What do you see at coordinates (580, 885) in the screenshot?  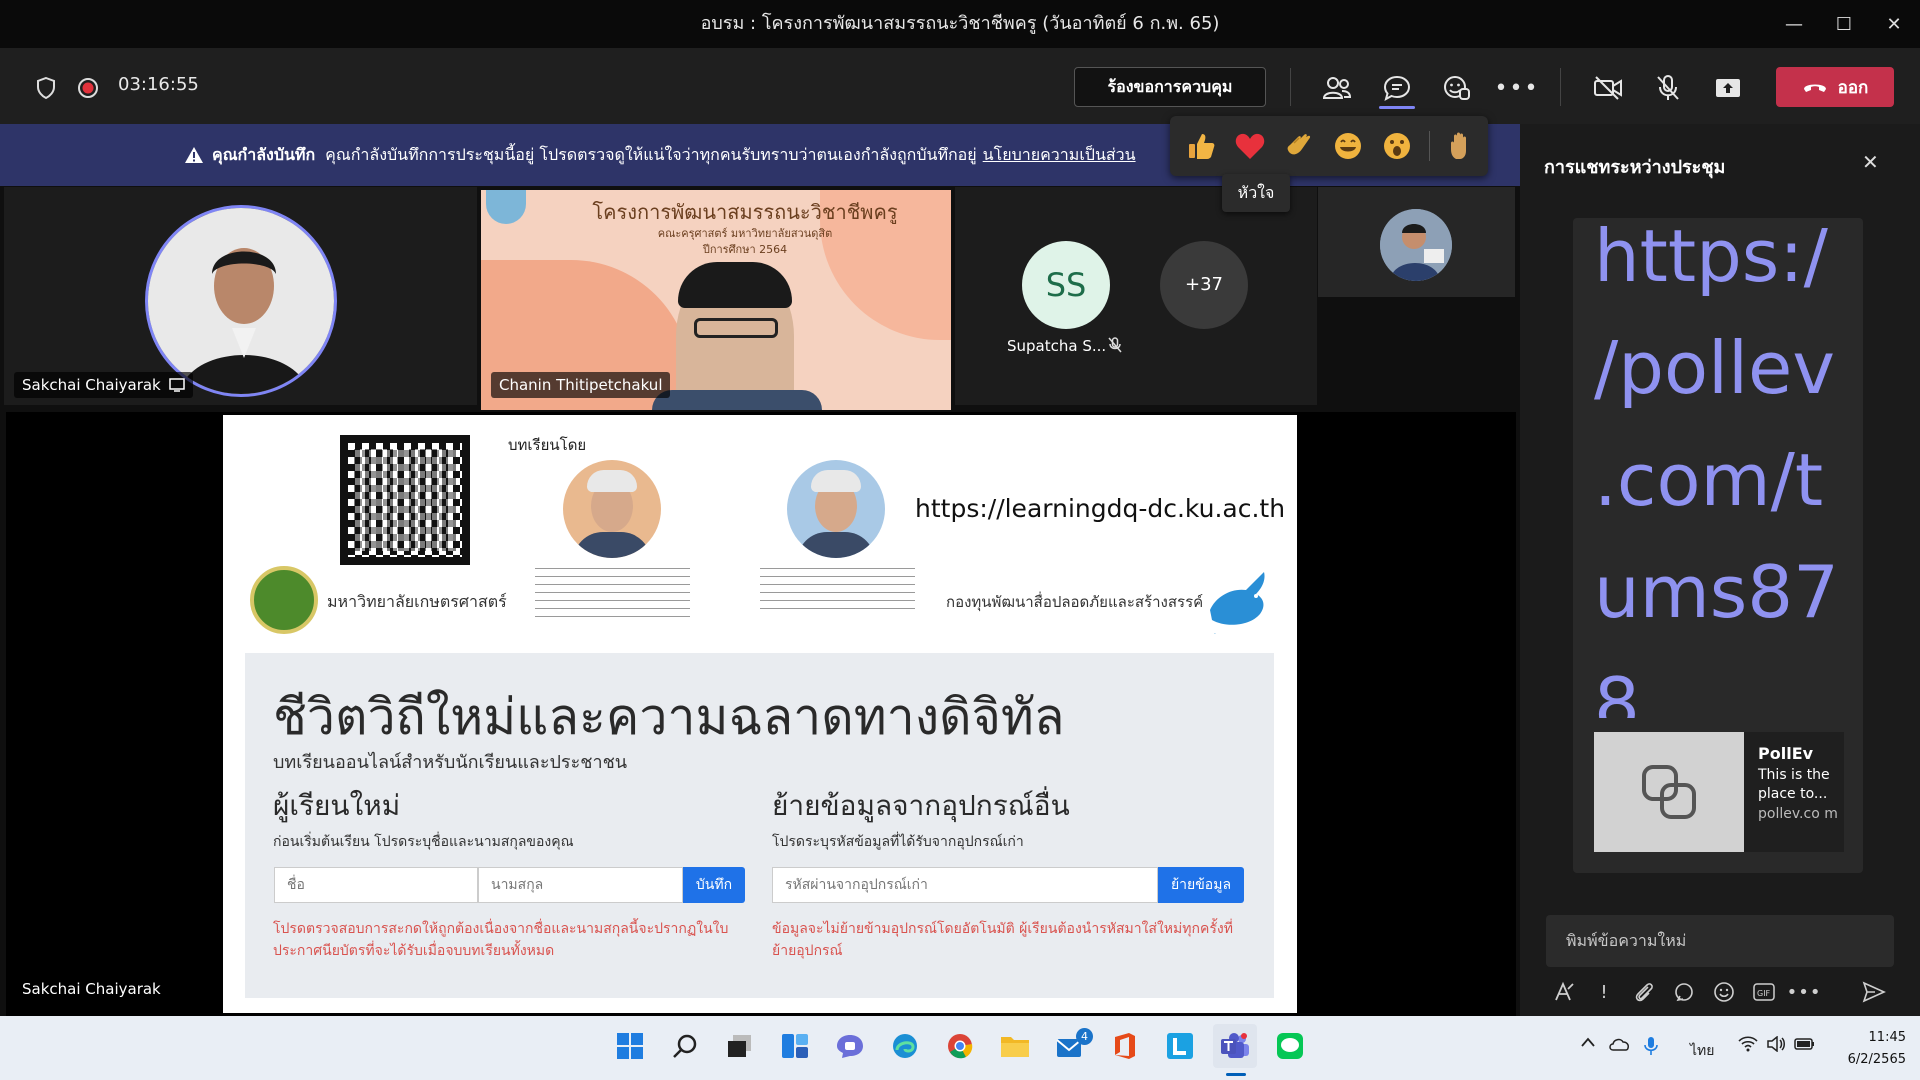 I see `last-name-input: นามสกุล` at bounding box center [580, 885].